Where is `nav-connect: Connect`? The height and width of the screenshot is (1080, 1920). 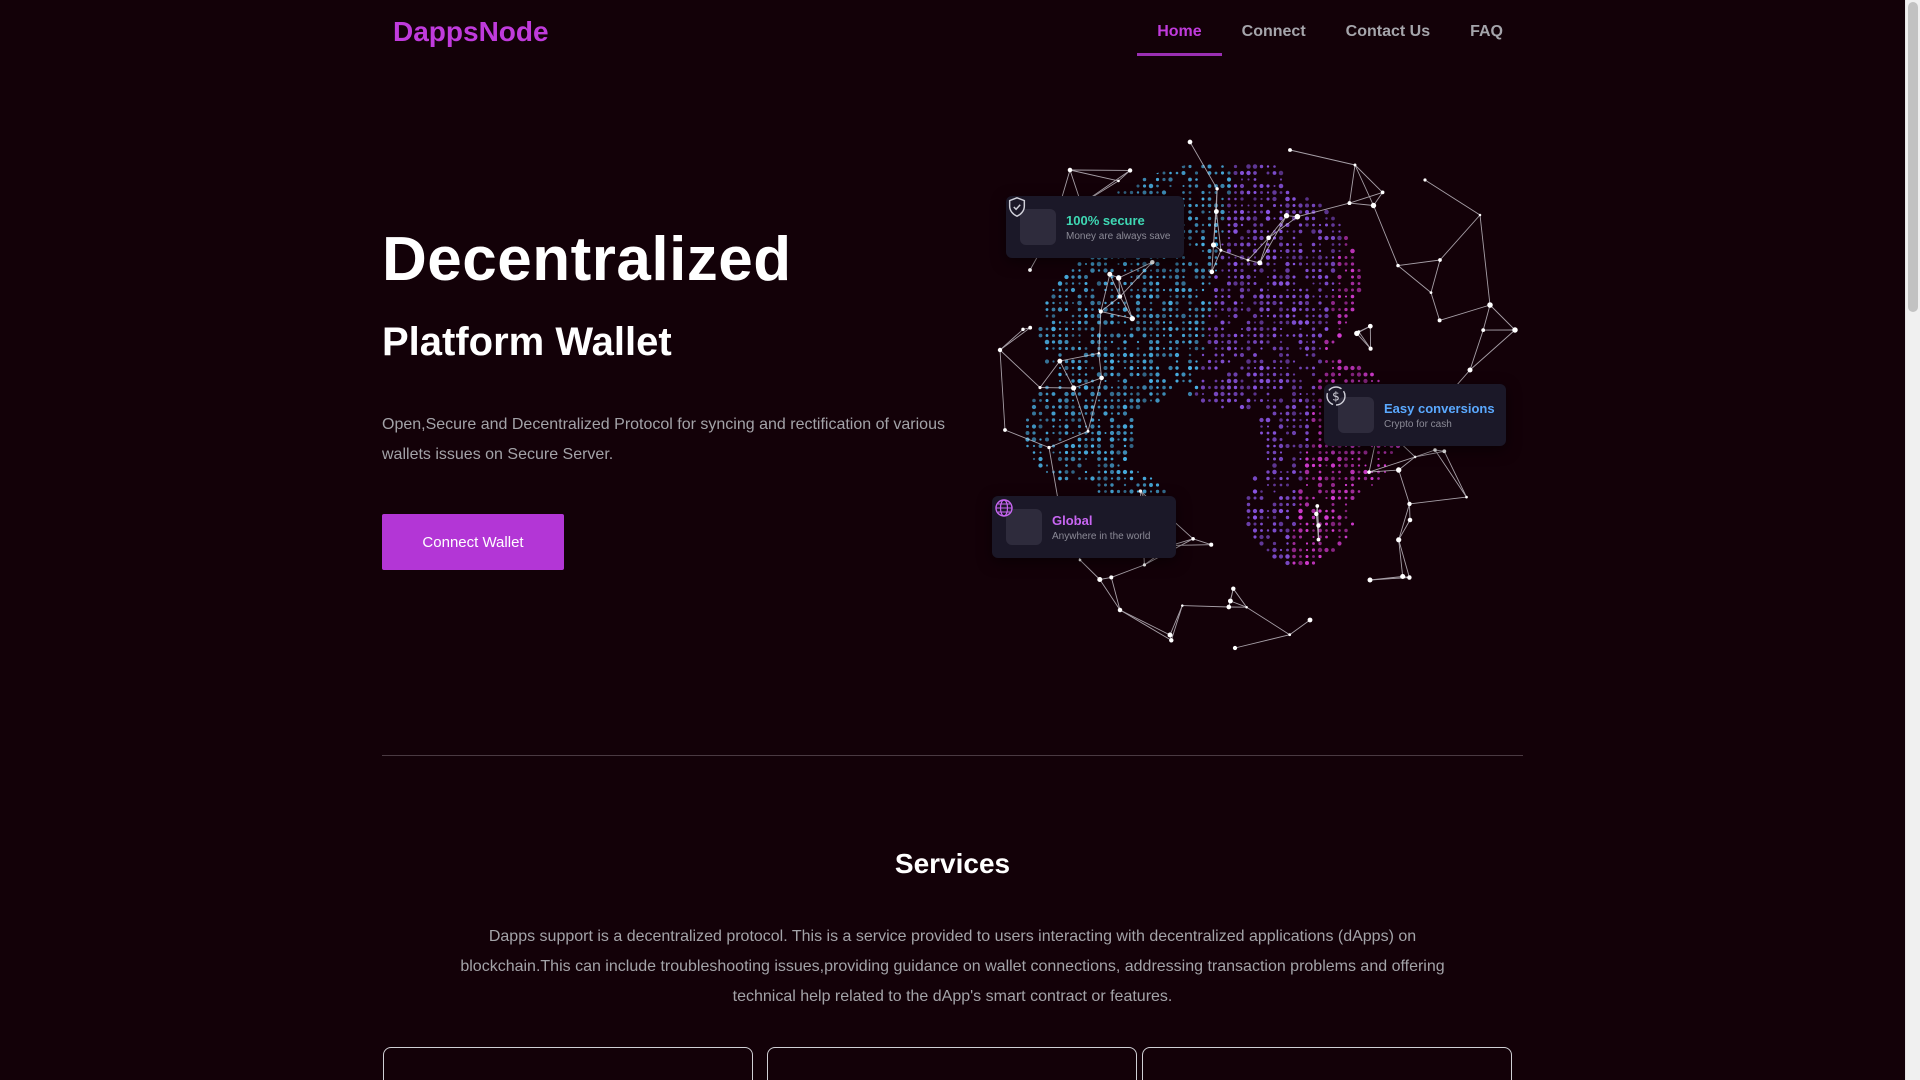
nav-connect: Connect is located at coordinates (1274, 28).